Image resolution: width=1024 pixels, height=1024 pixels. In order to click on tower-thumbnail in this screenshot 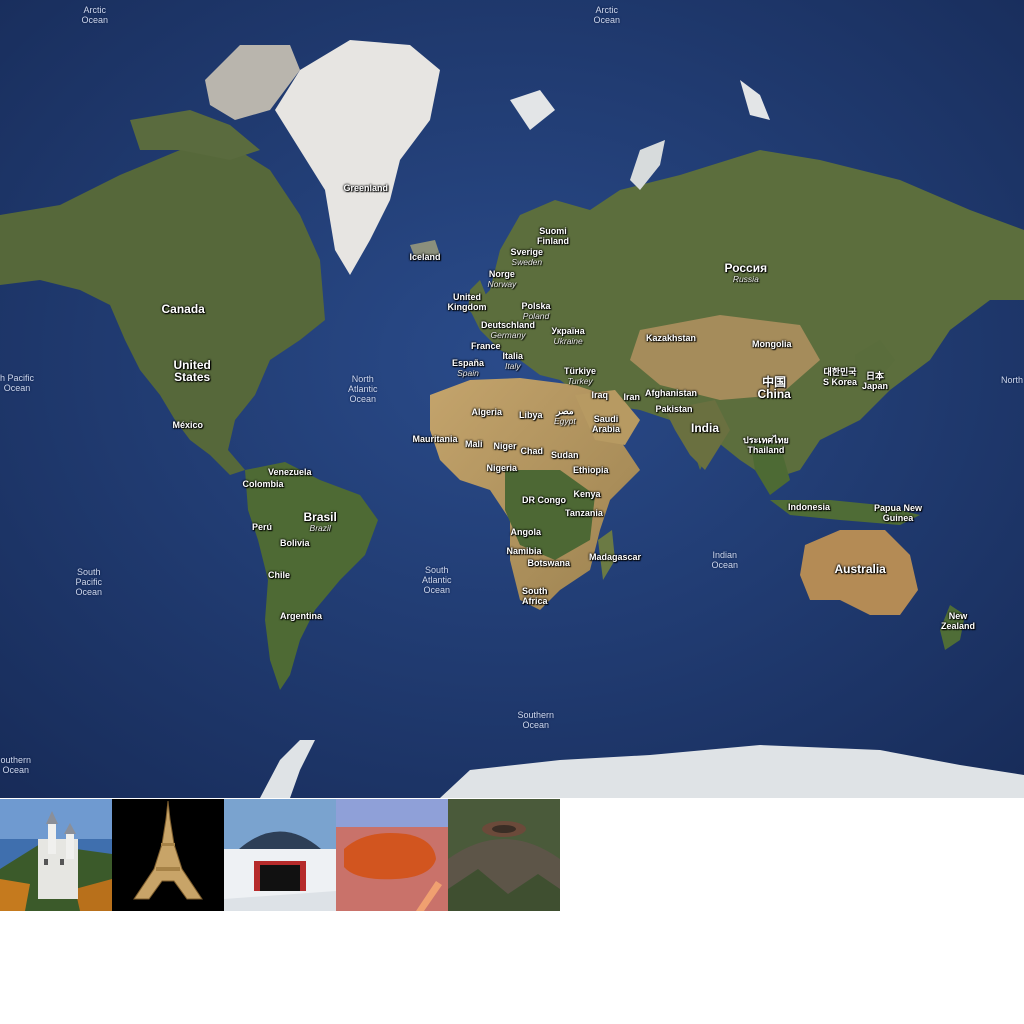, I will do `click(168, 855)`.